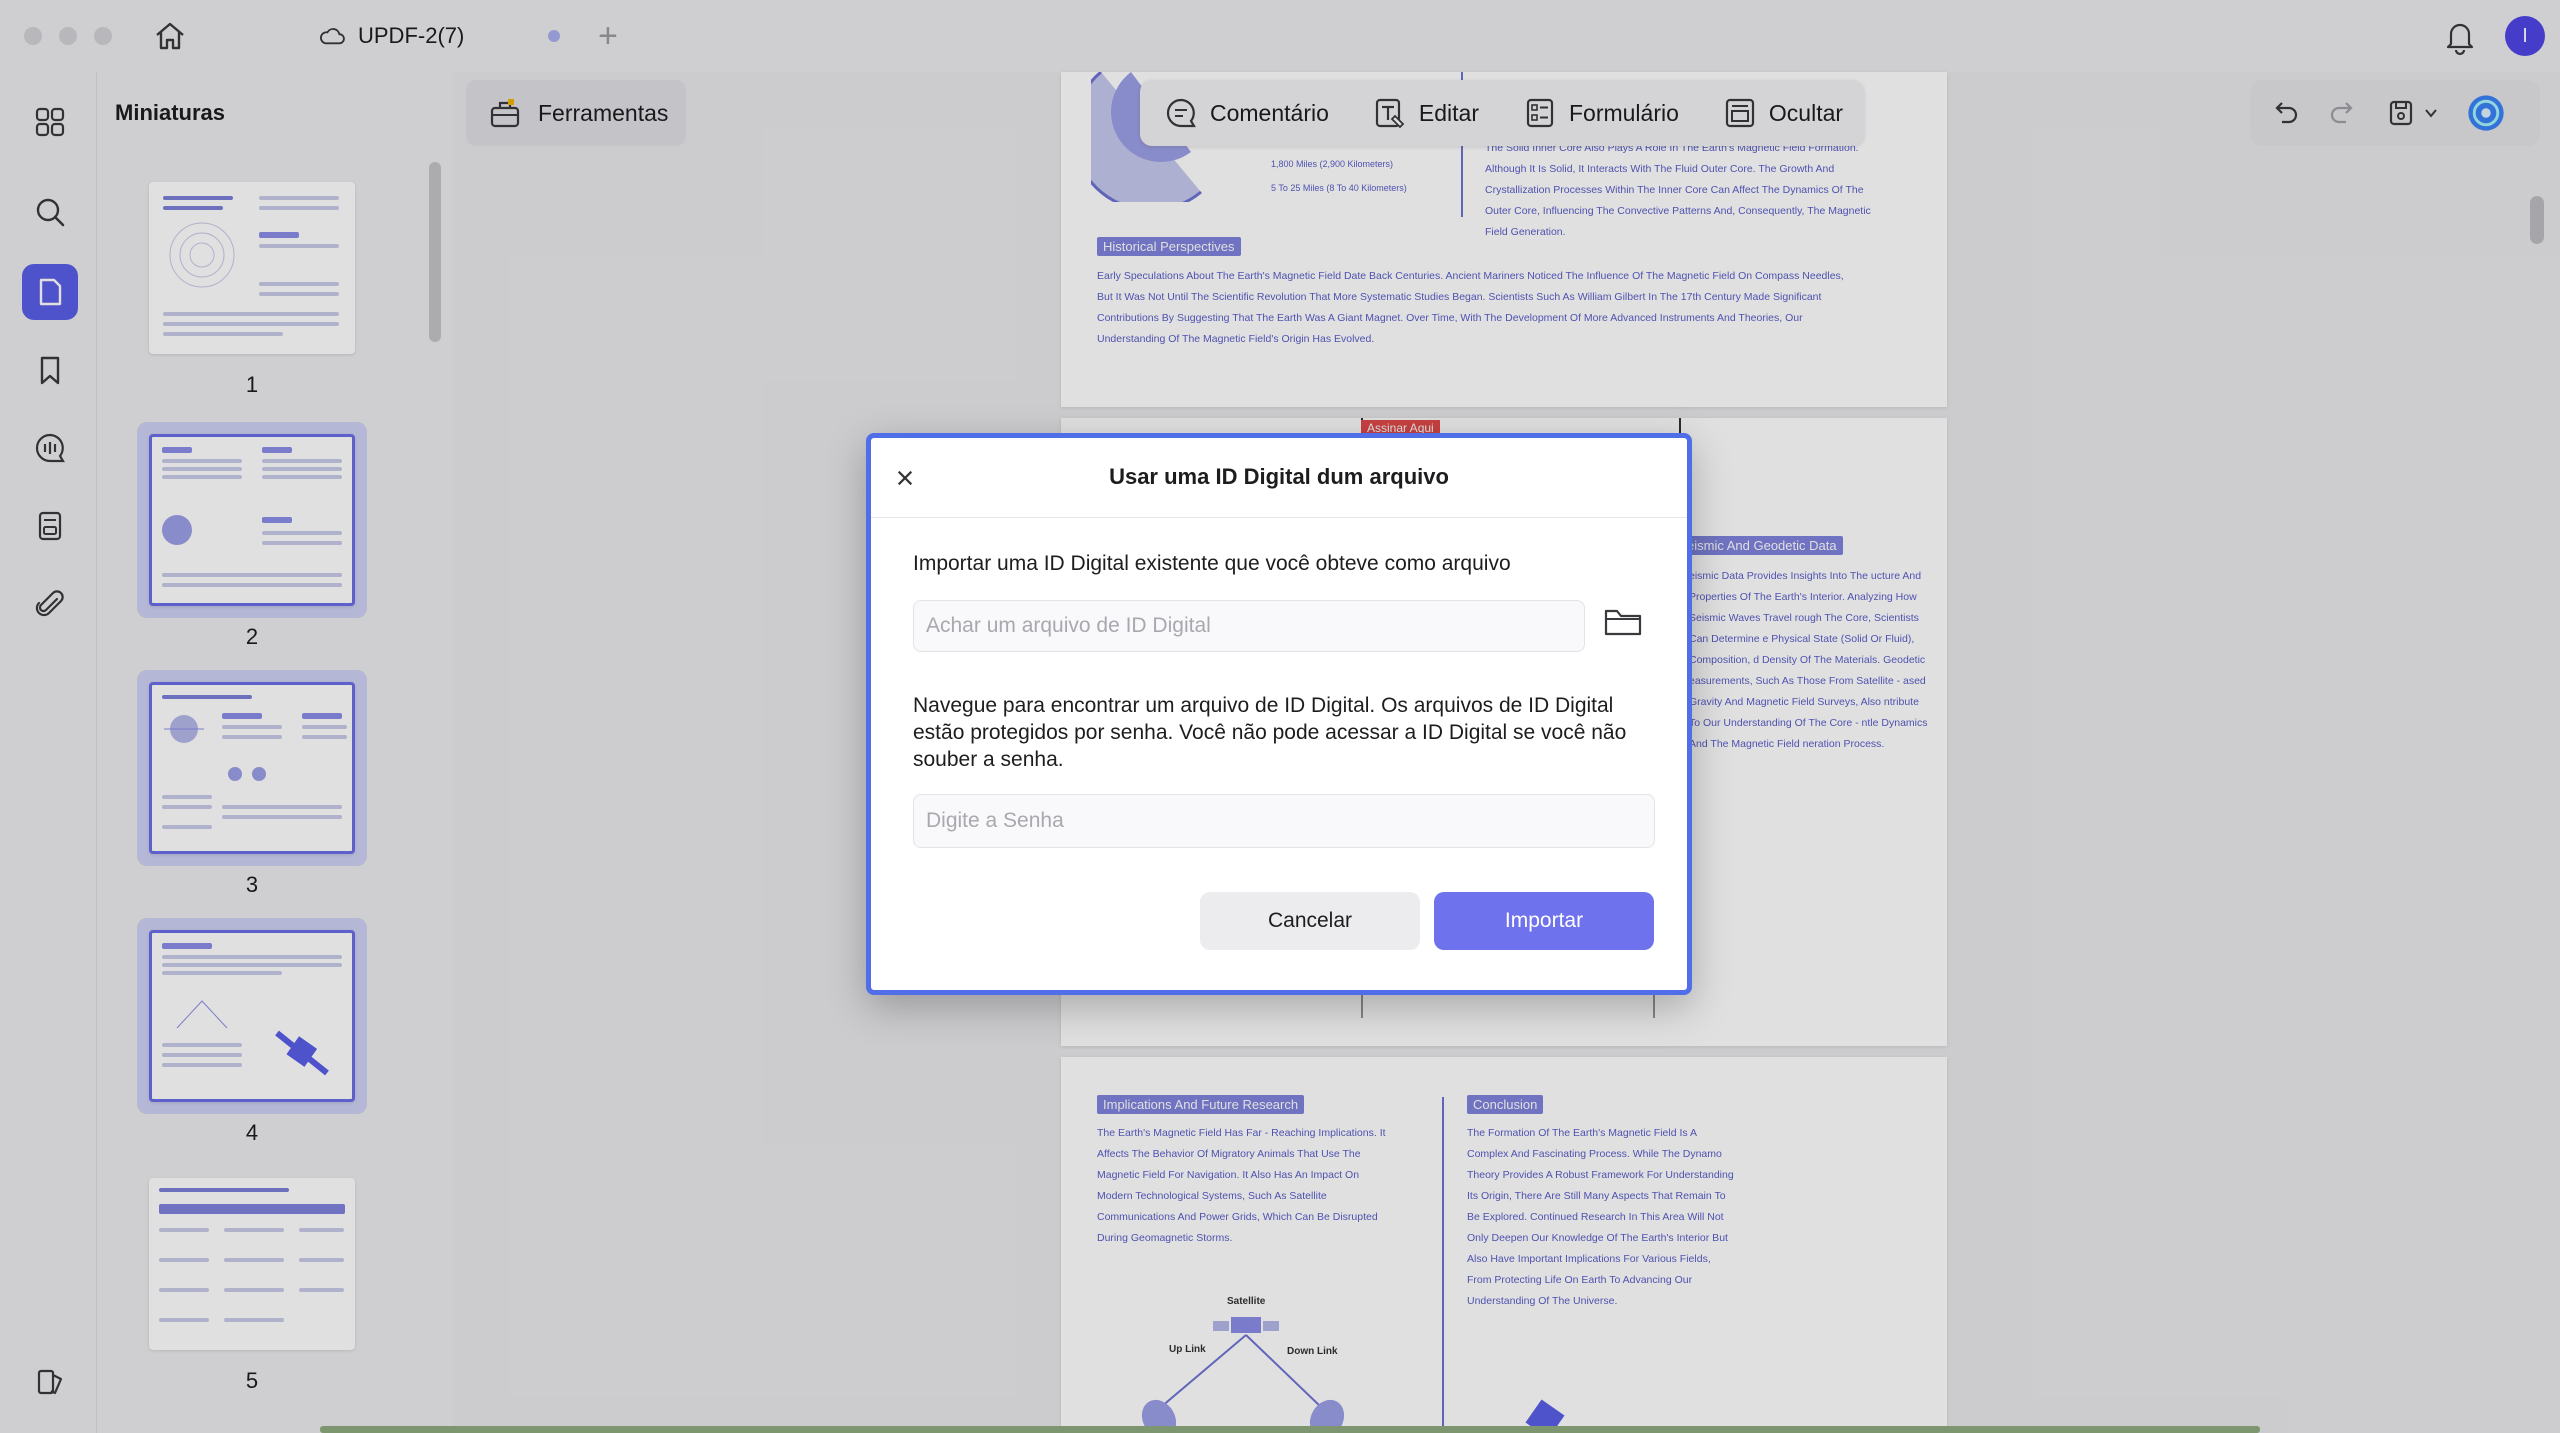 This screenshot has height=1433, width=2560. I want to click on password-field, so click(1284, 821).